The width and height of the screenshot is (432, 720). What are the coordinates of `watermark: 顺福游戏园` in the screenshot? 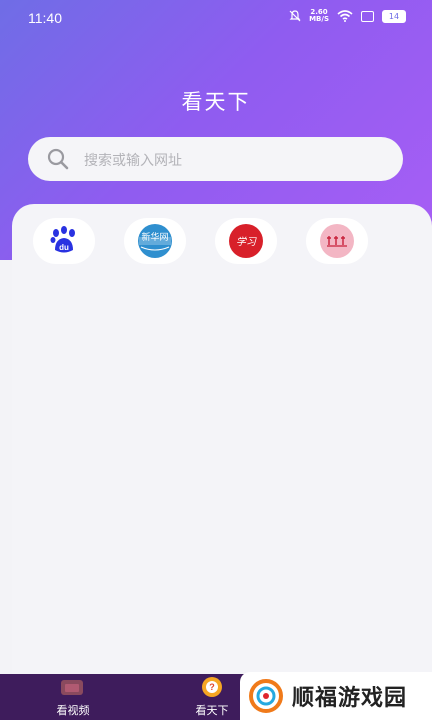 It's located at (336, 696).